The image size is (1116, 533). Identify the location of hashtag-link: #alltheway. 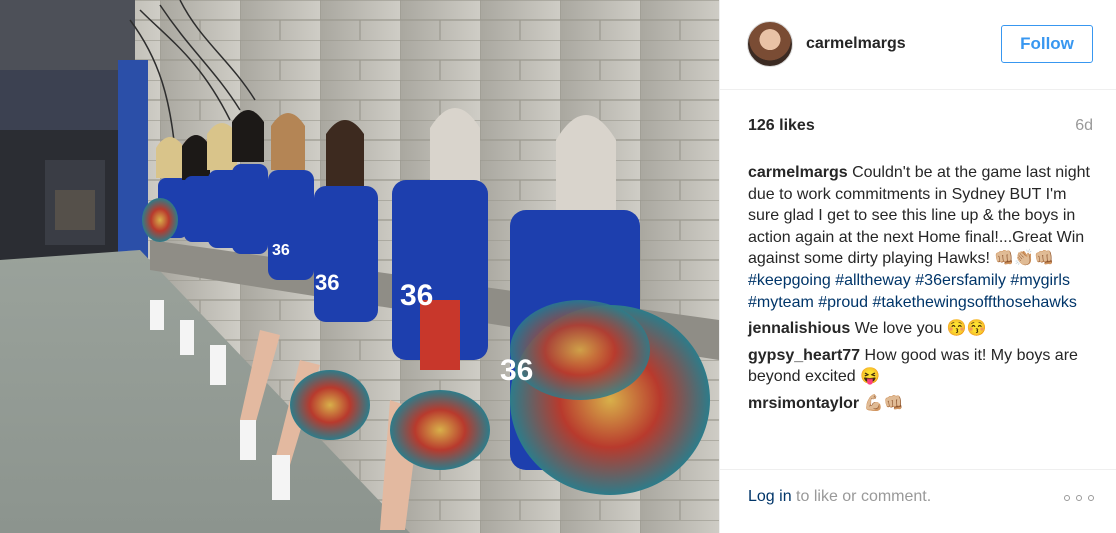
(873, 280).